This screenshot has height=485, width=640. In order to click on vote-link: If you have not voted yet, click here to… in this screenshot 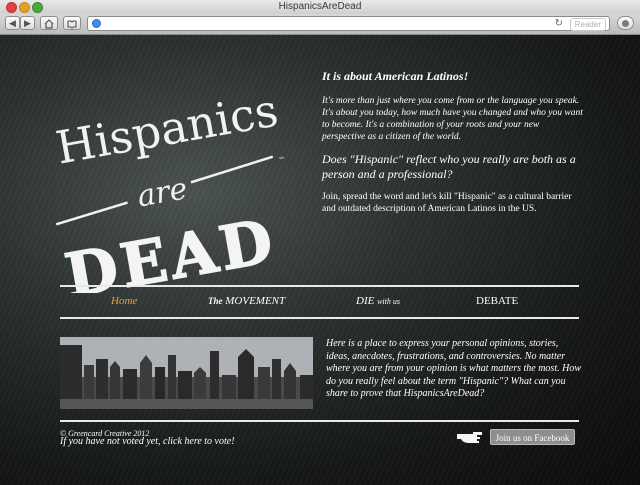, I will do `click(147, 441)`.